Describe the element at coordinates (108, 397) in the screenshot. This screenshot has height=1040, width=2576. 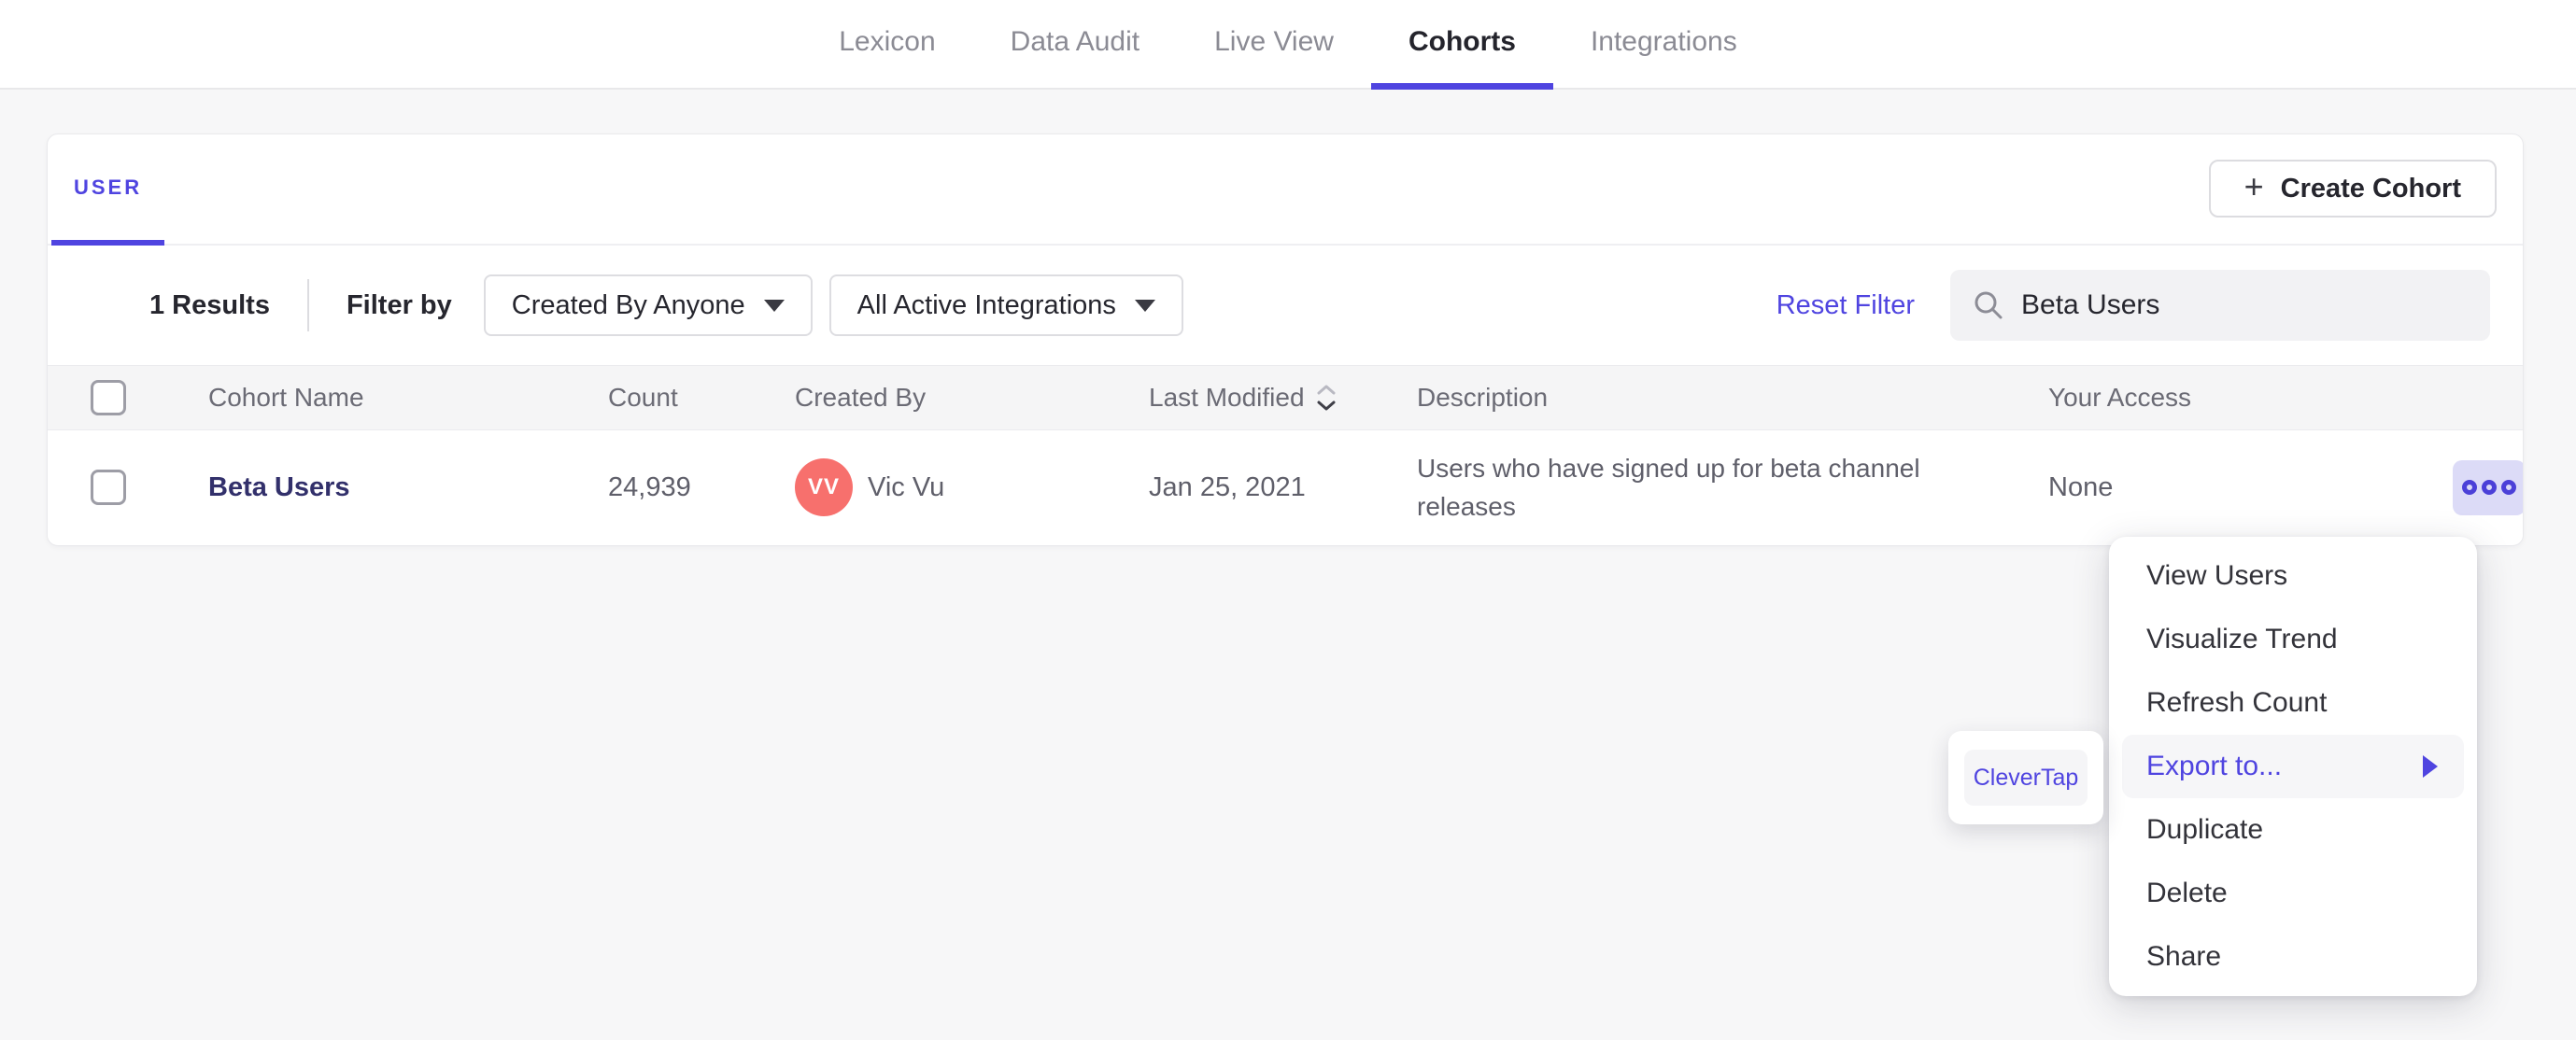
I see `select-all-checkbox` at that location.